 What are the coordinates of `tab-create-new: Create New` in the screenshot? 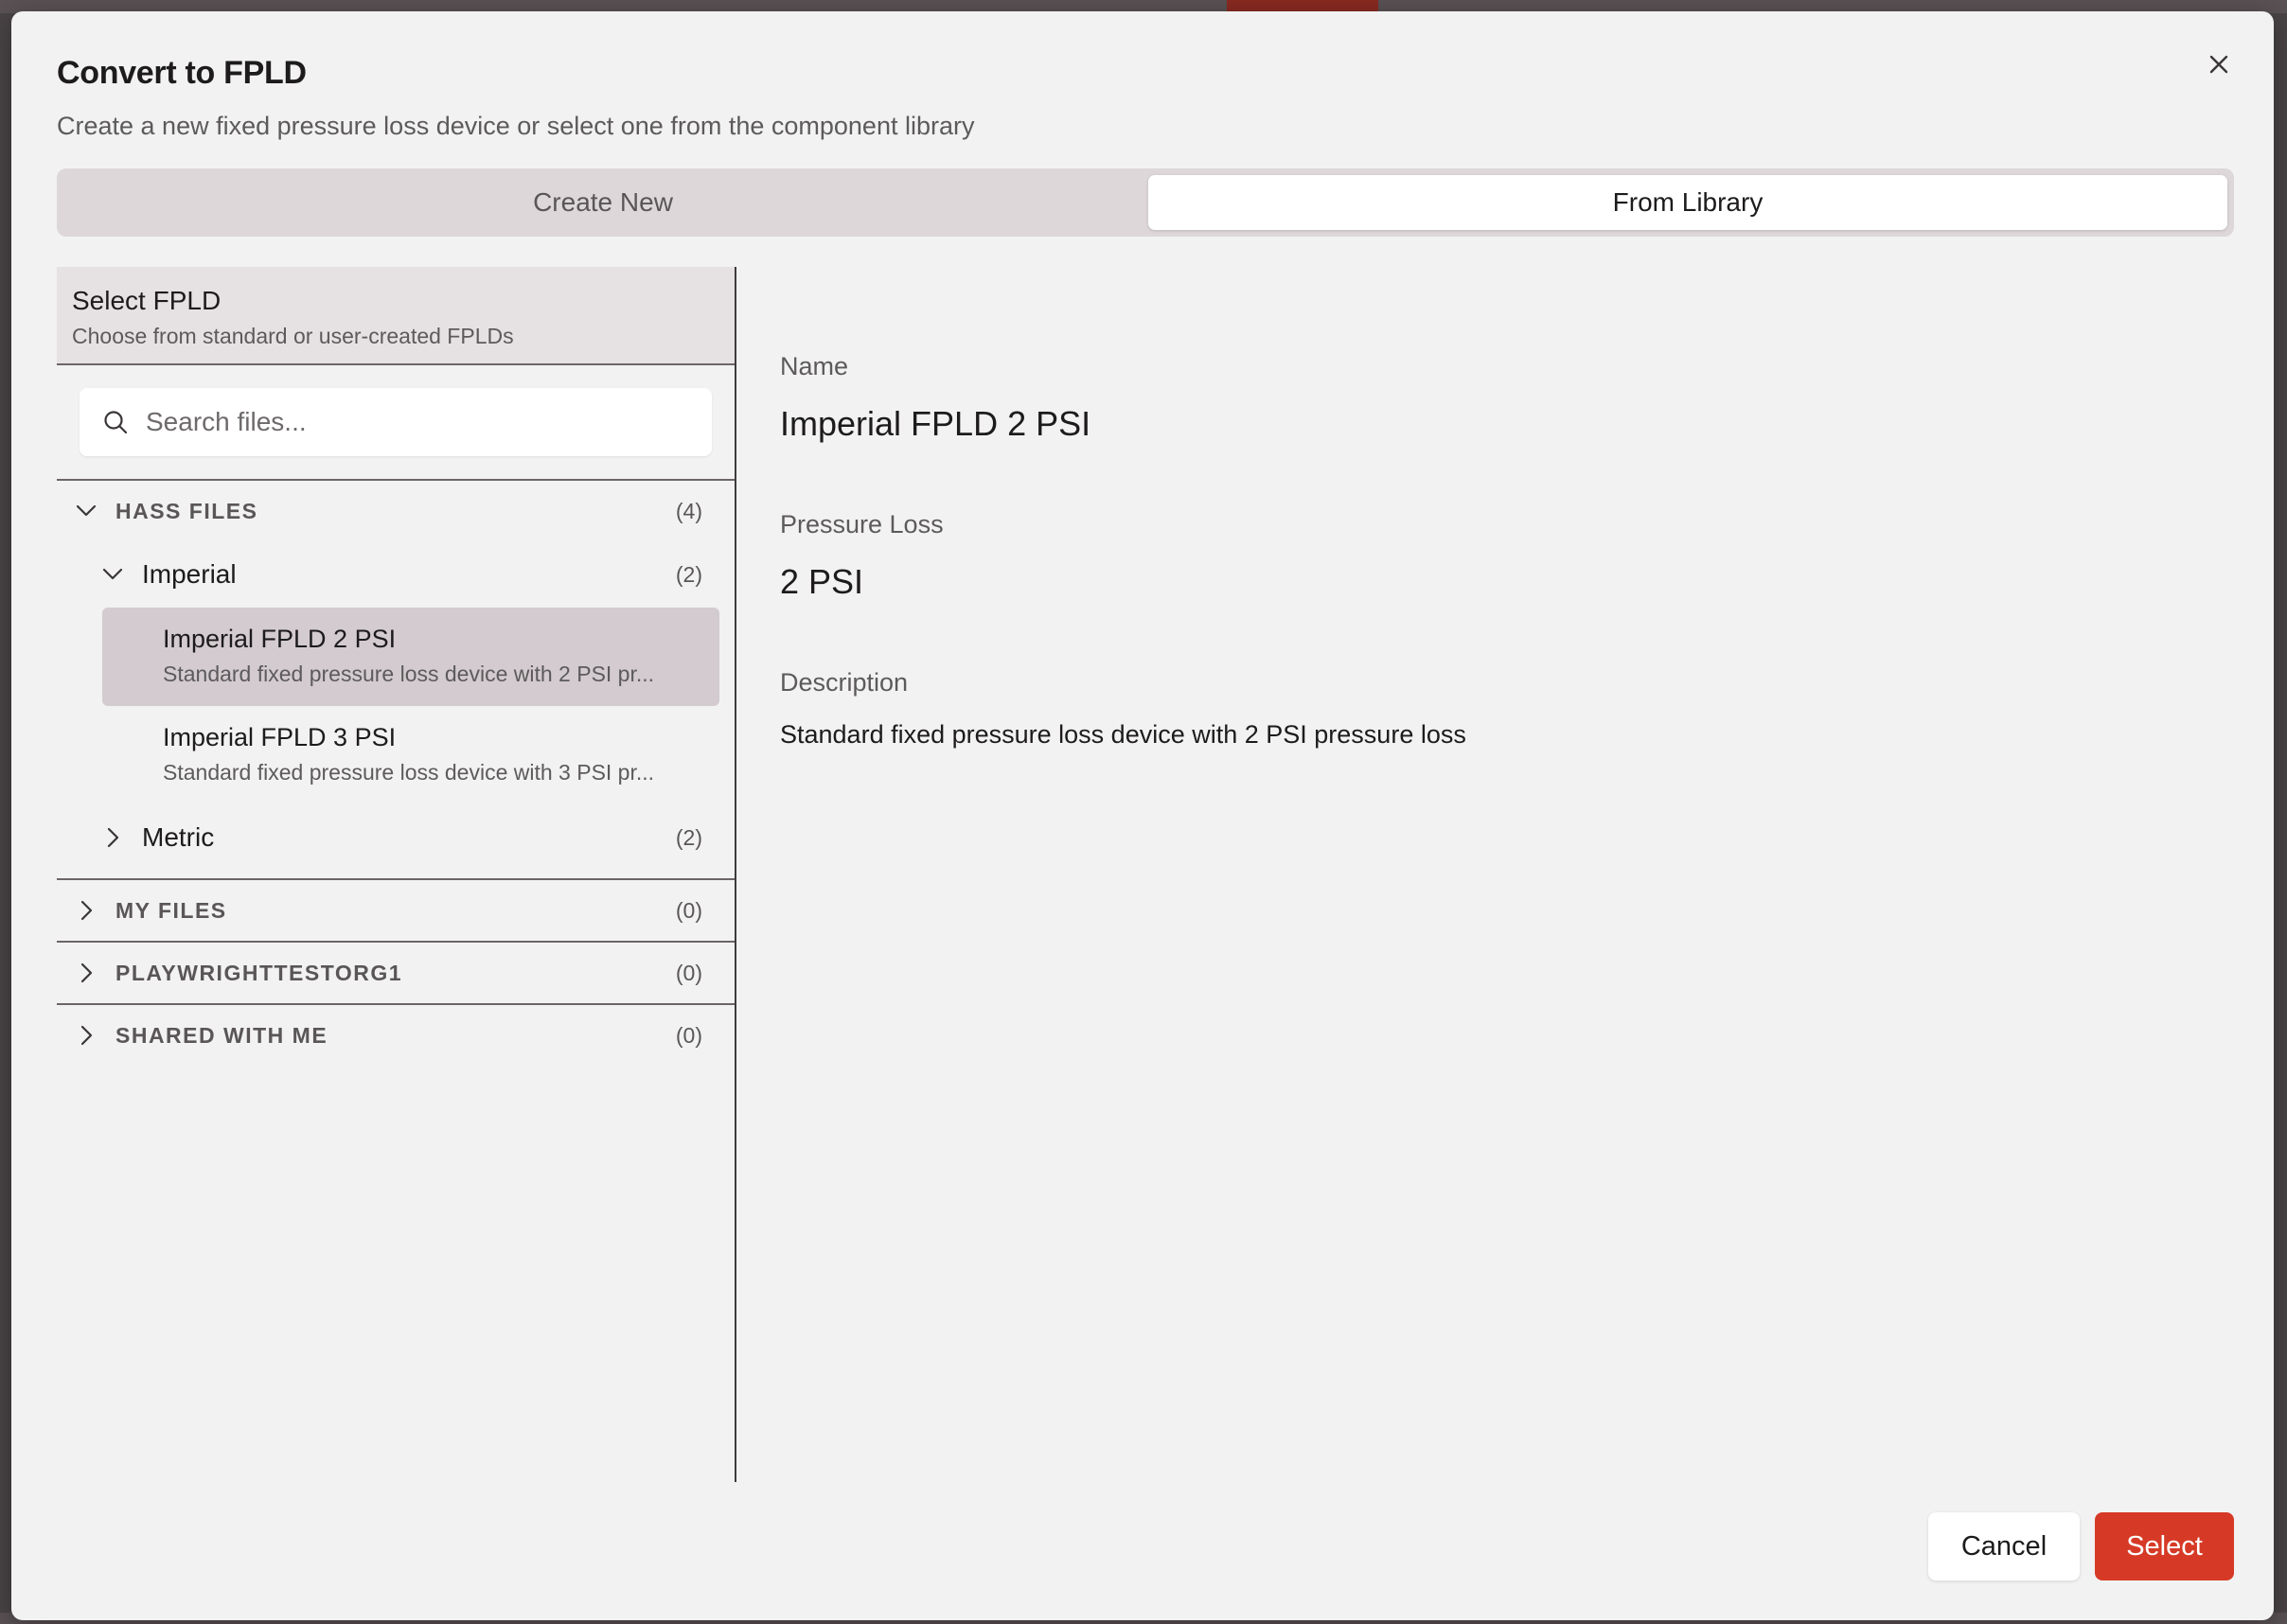 It's located at (603, 203).